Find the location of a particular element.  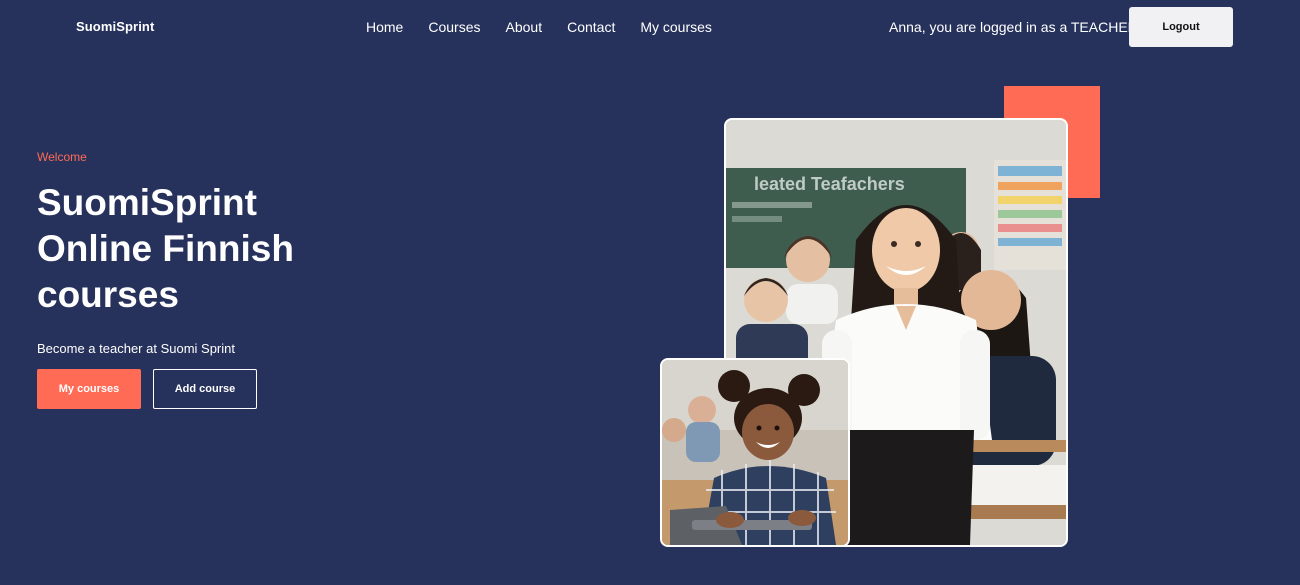

nav-home: Home is located at coordinates (384, 27).